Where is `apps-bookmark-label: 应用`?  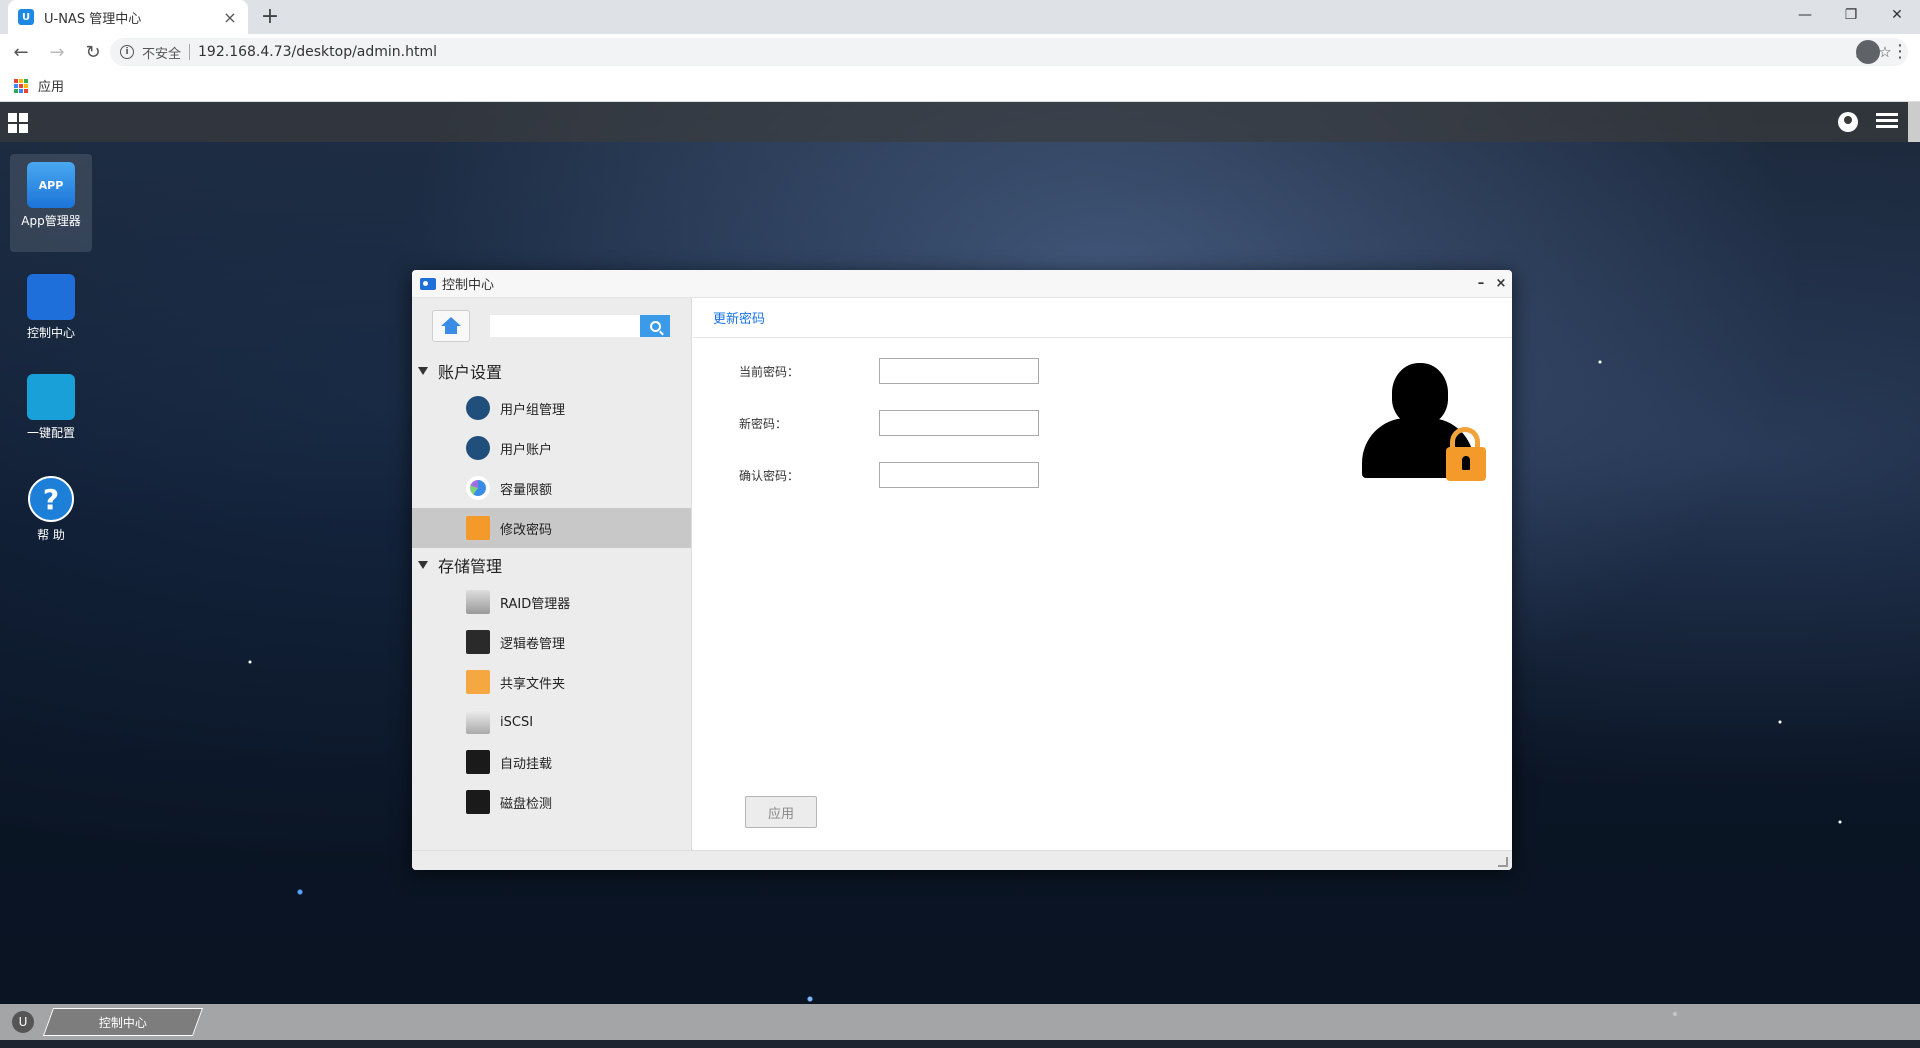
apps-bookmark-label: 应用 is located at coordinates (51, 85).